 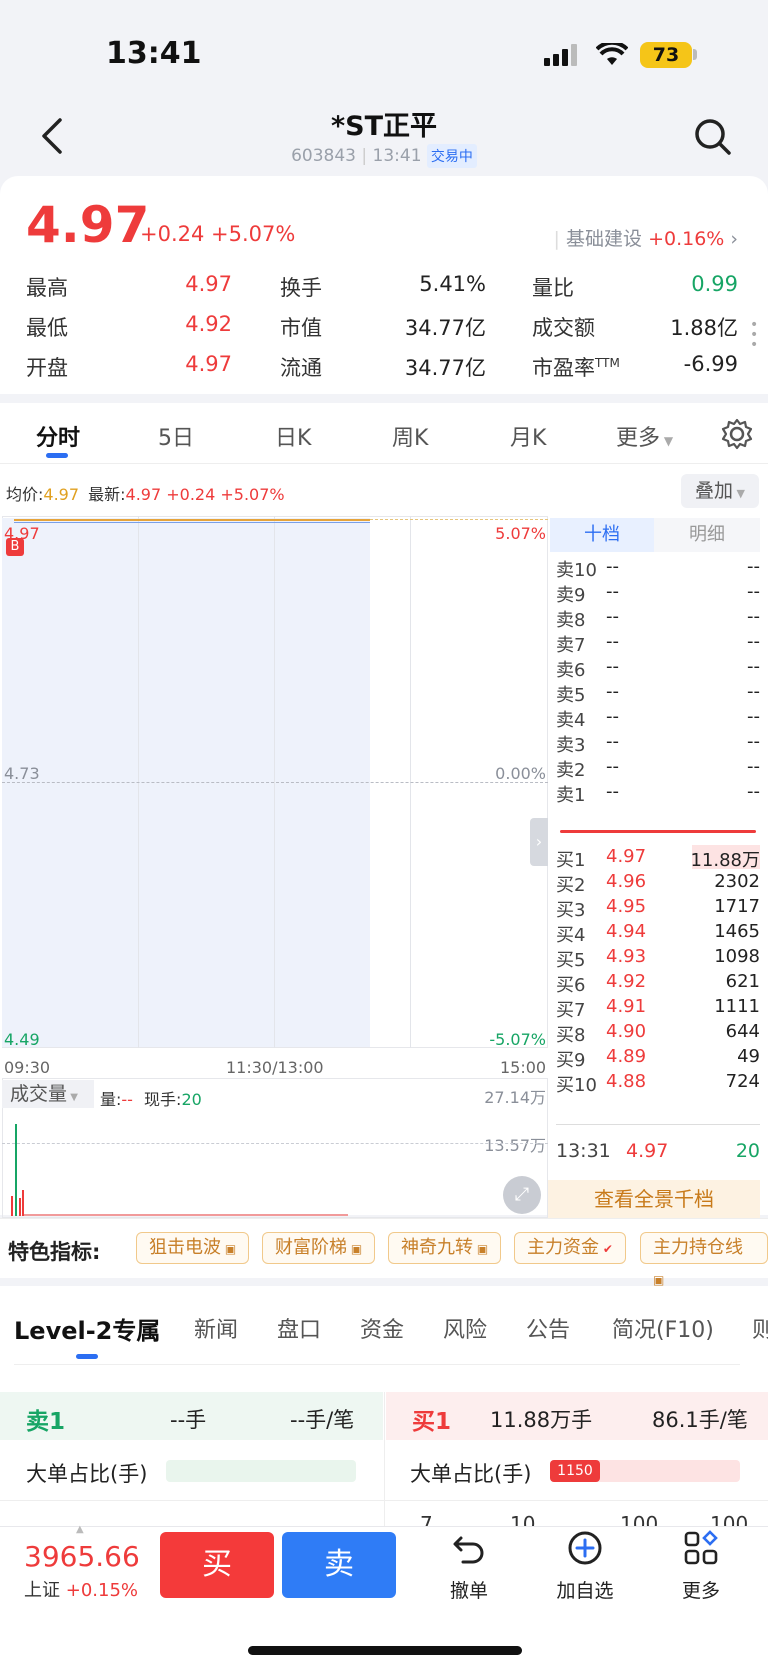 I want to click on volume-max: 27.14万, so click(x=515, y=1097).